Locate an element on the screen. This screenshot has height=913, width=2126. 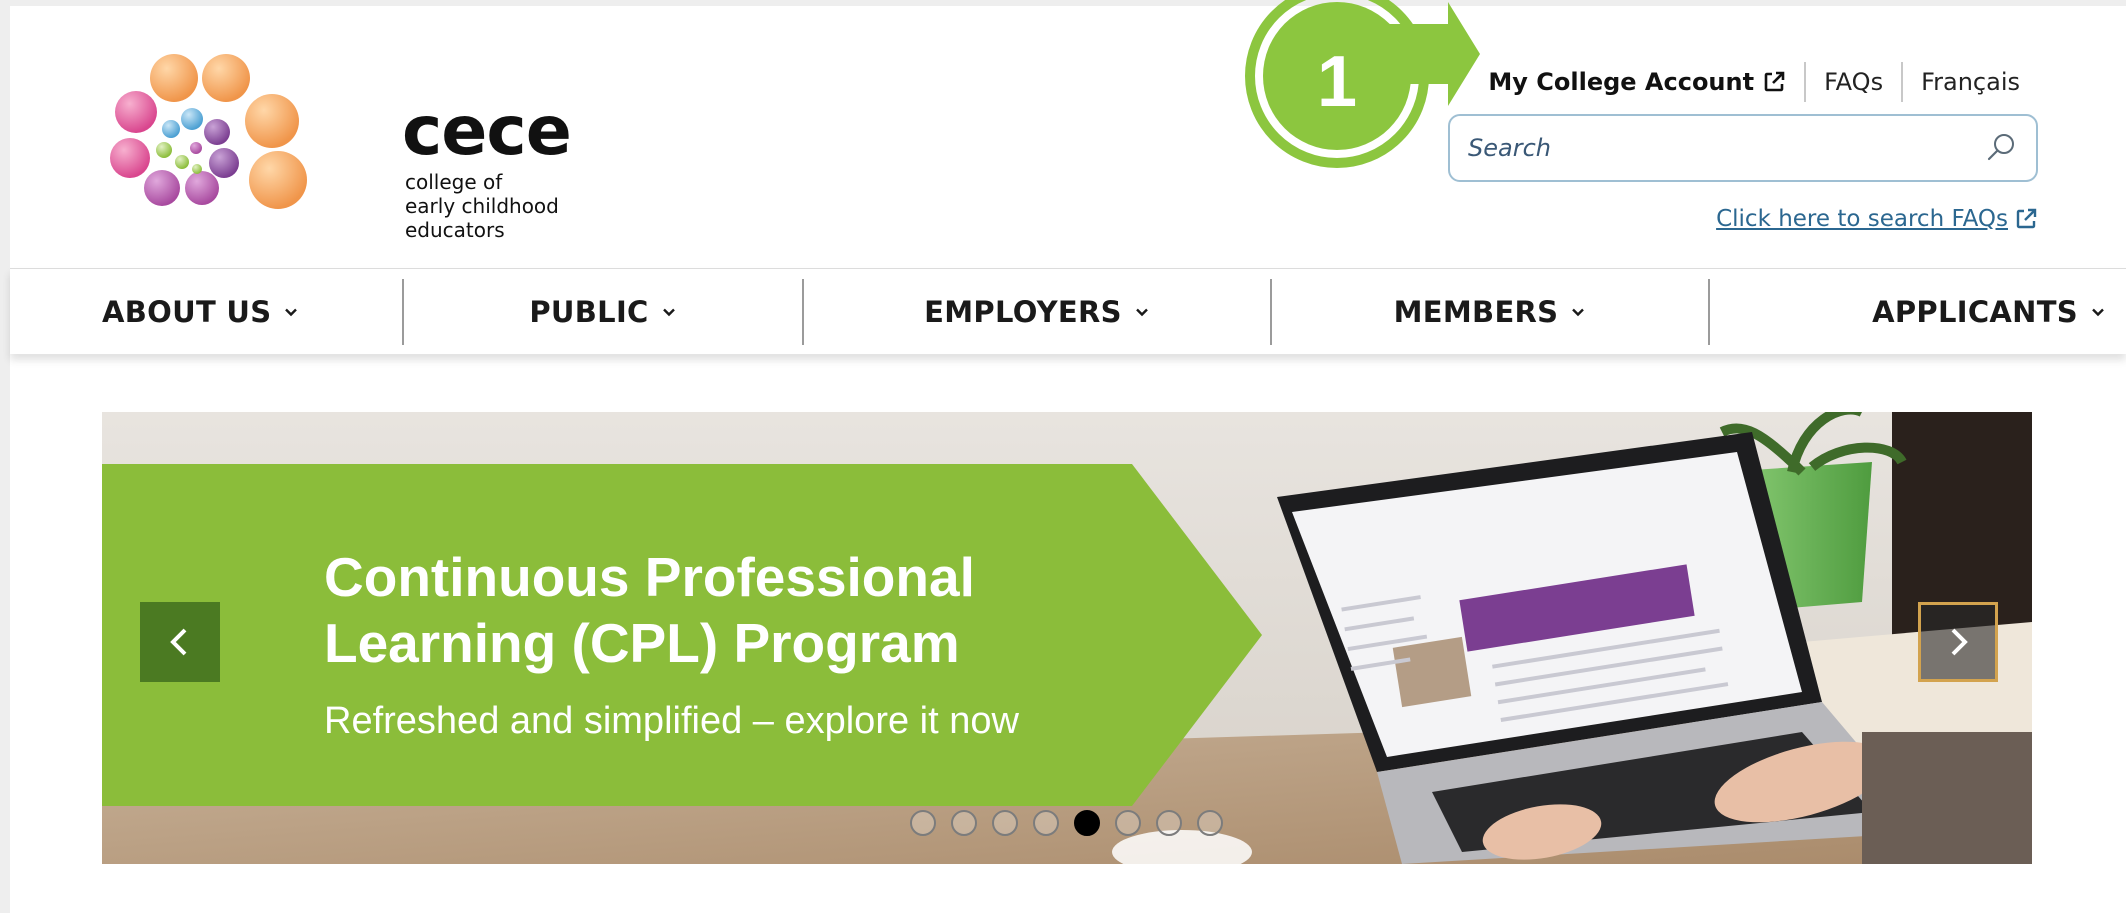
francais-link: Français is located at coordinates (1969, 82).